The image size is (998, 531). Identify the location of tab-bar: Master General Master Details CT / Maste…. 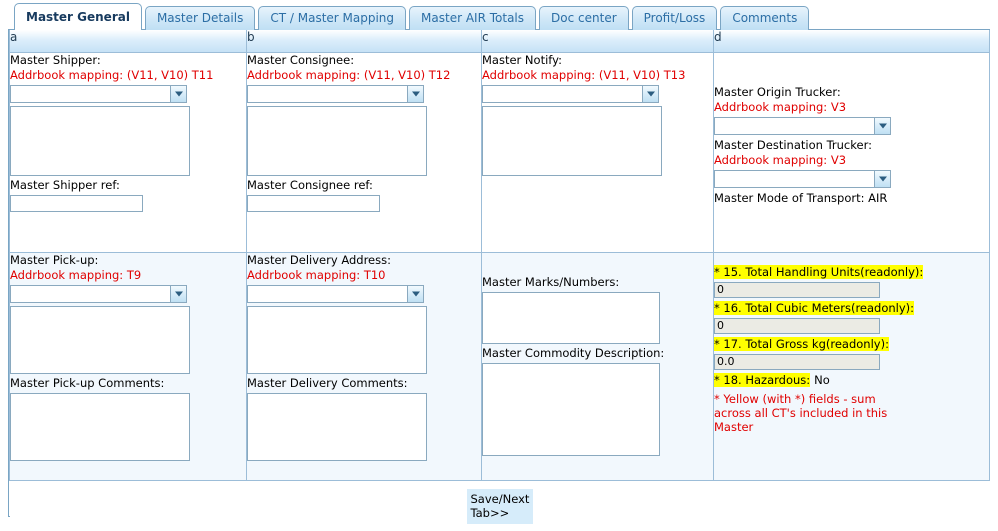
(499, 15).